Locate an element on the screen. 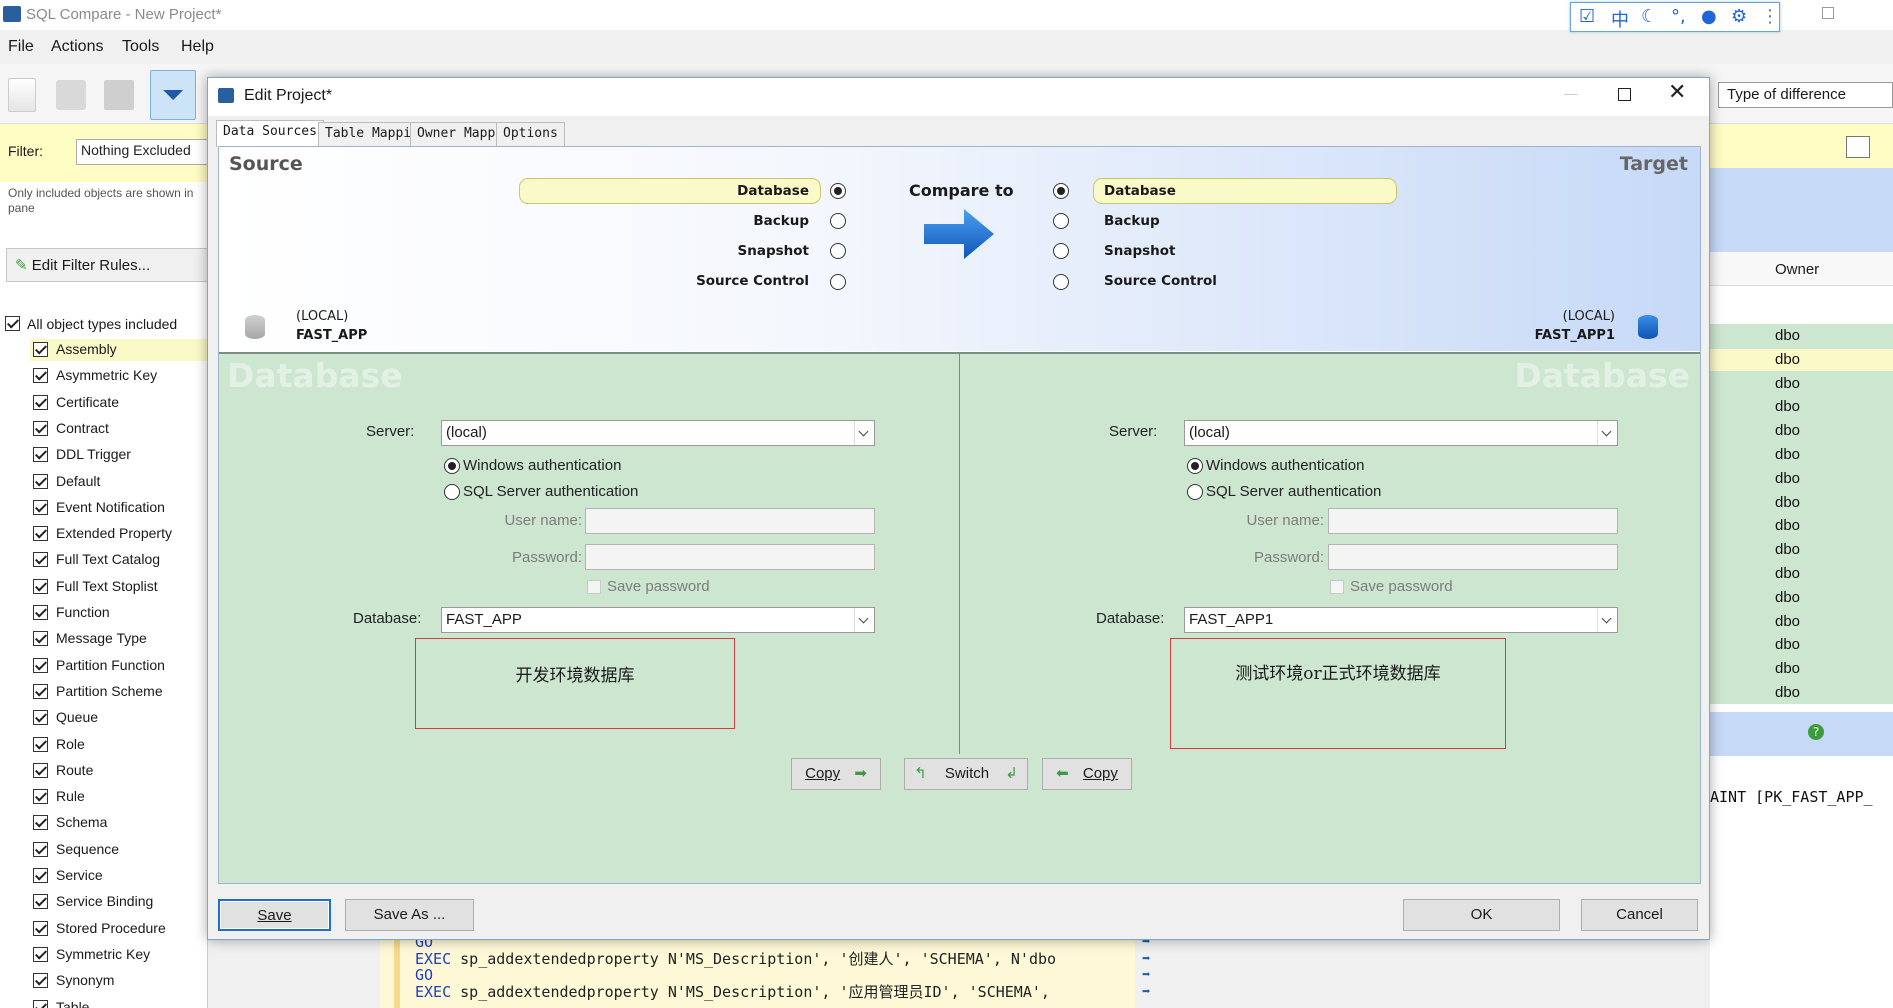  target-auth-sql-radio is located at coordinates (1195, 492).